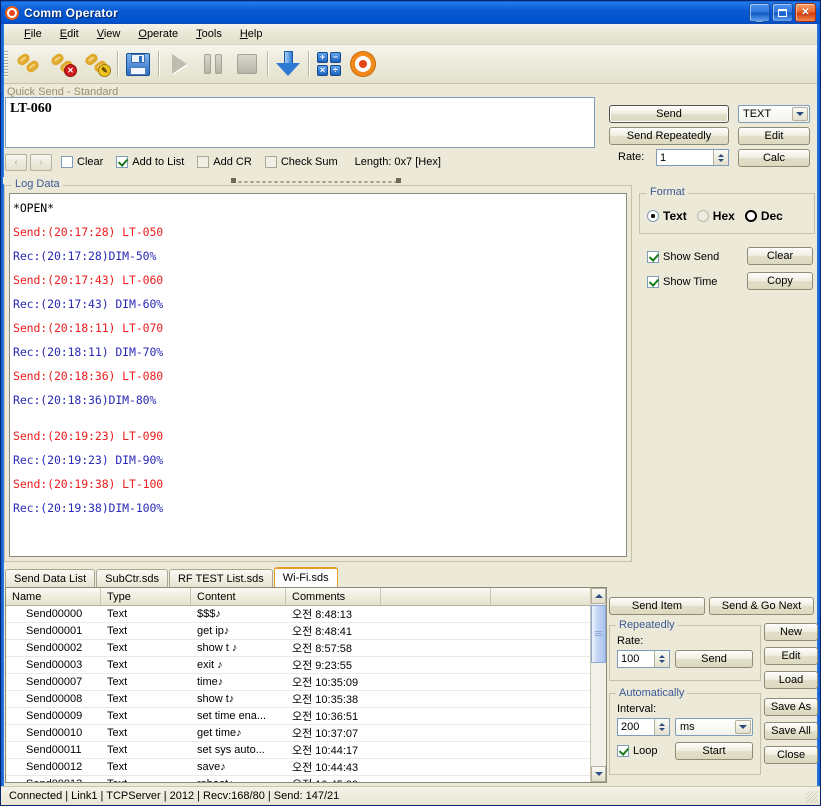 This screenshot has width=821, height=806. What do you see at coordinates (774, 114) in the screenshot?
I see `format-combo: TEXT` at bounding box center [774, 114].